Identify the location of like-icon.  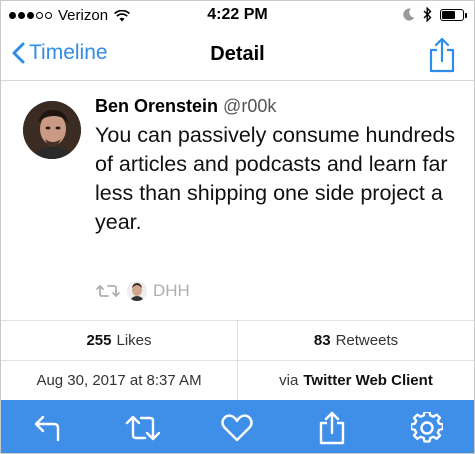
(237, 427).